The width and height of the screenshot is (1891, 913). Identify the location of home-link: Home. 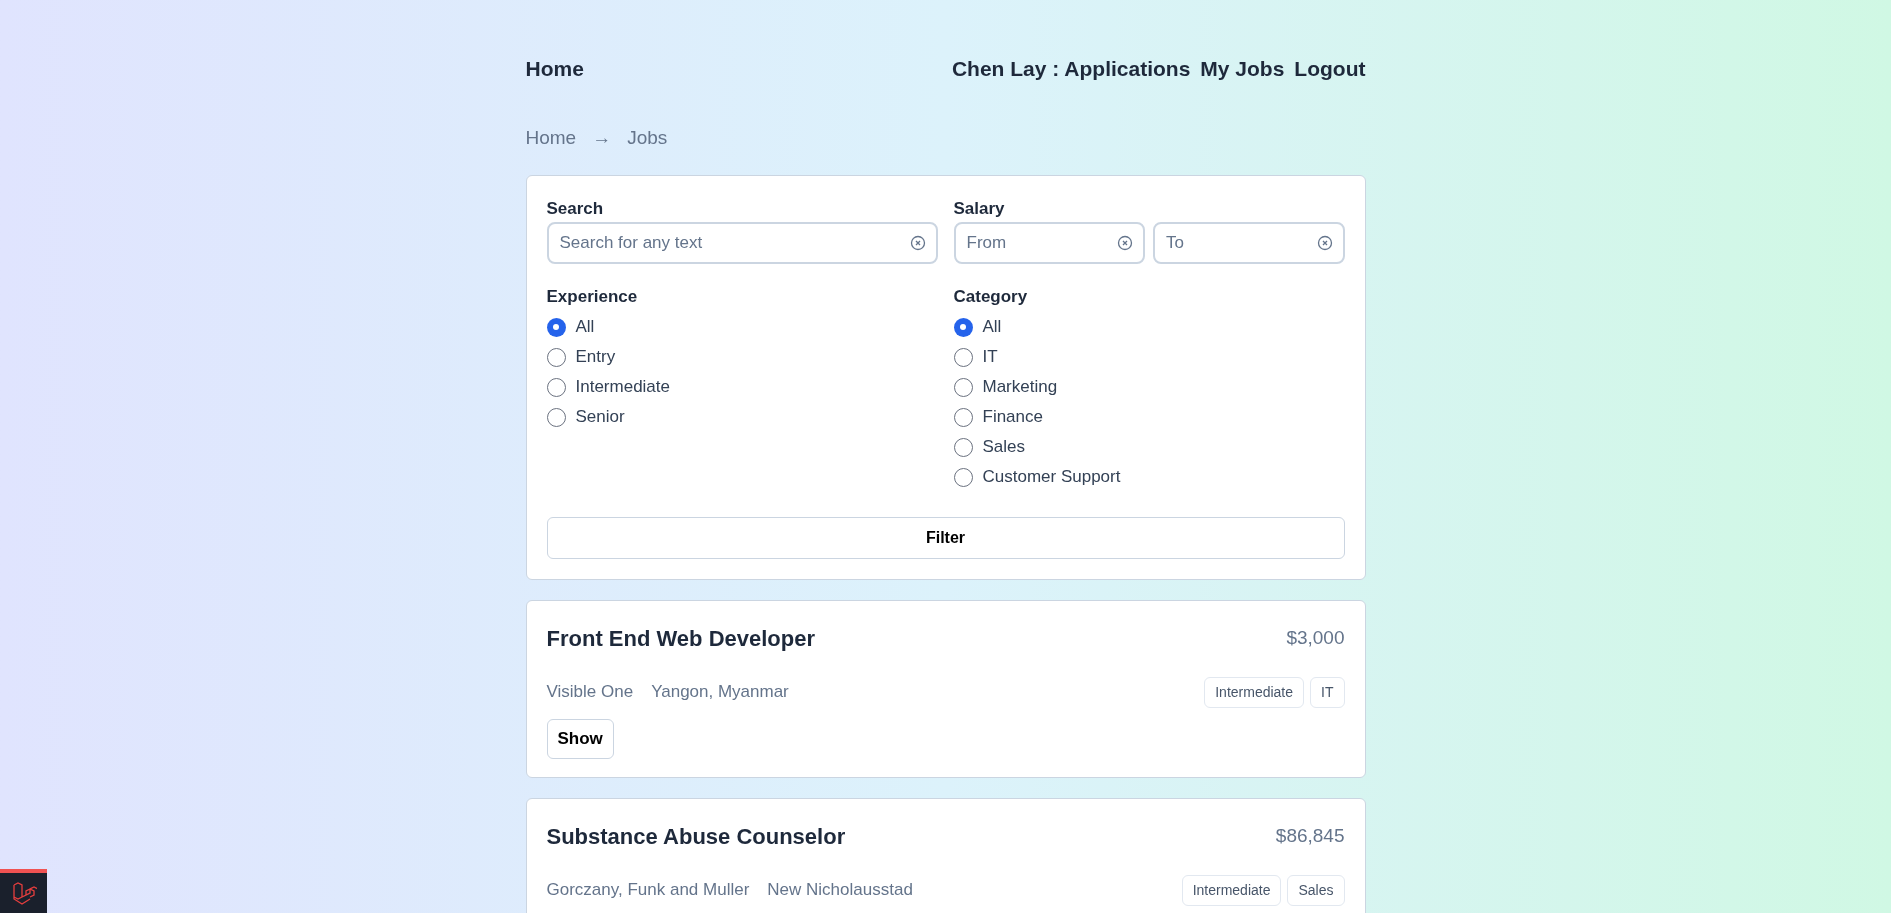
(554, 69).